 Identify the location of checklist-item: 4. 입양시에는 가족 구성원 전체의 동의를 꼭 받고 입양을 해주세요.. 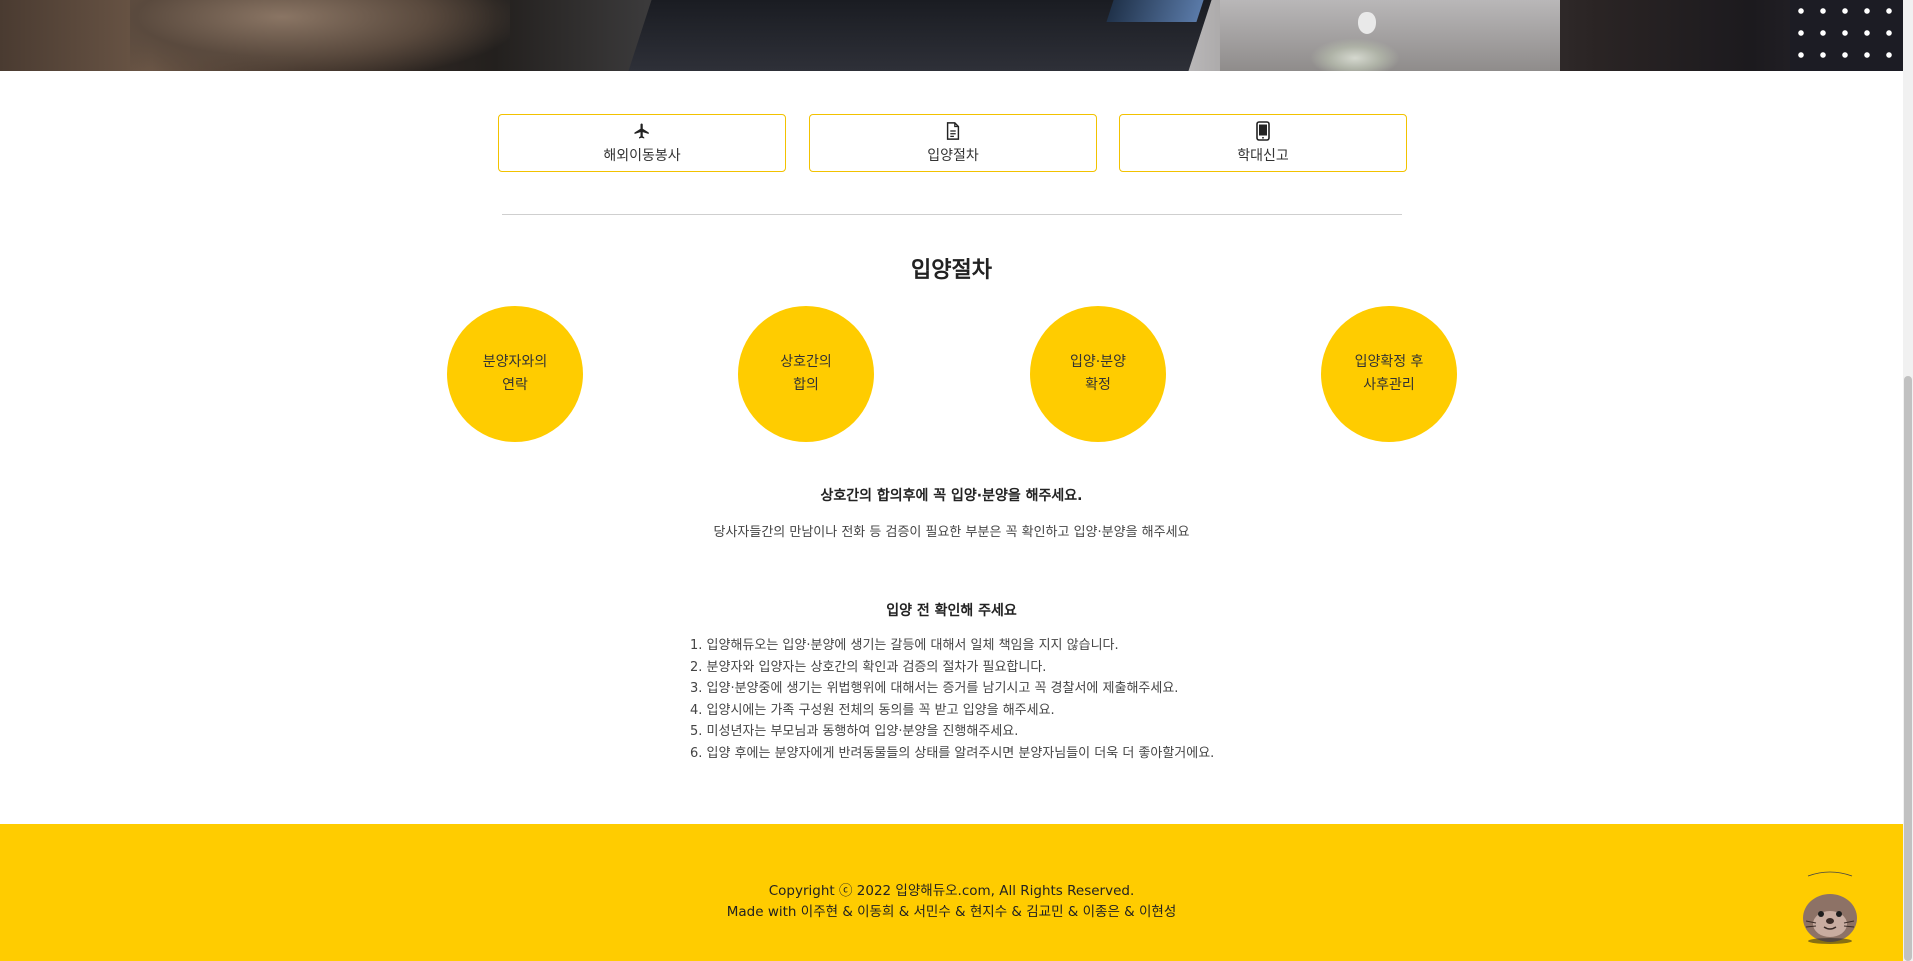
(872, 710).